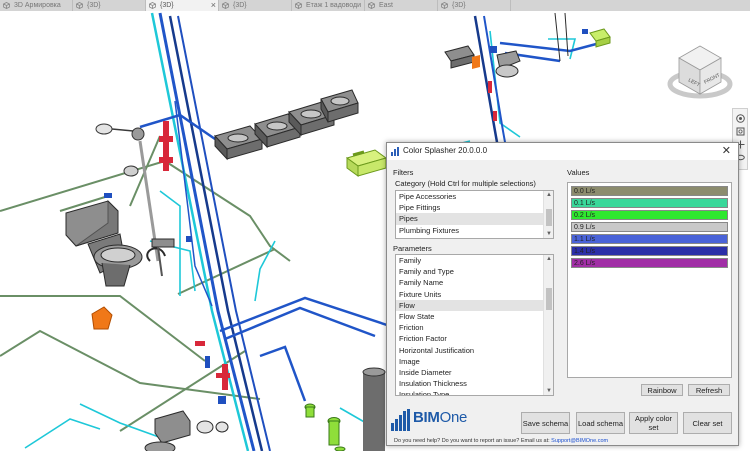  What do you see at coordinates (474, 230) in the screenshot?
I see `category-item: Plumbing Fixtures` at bounding box center [474, 230].